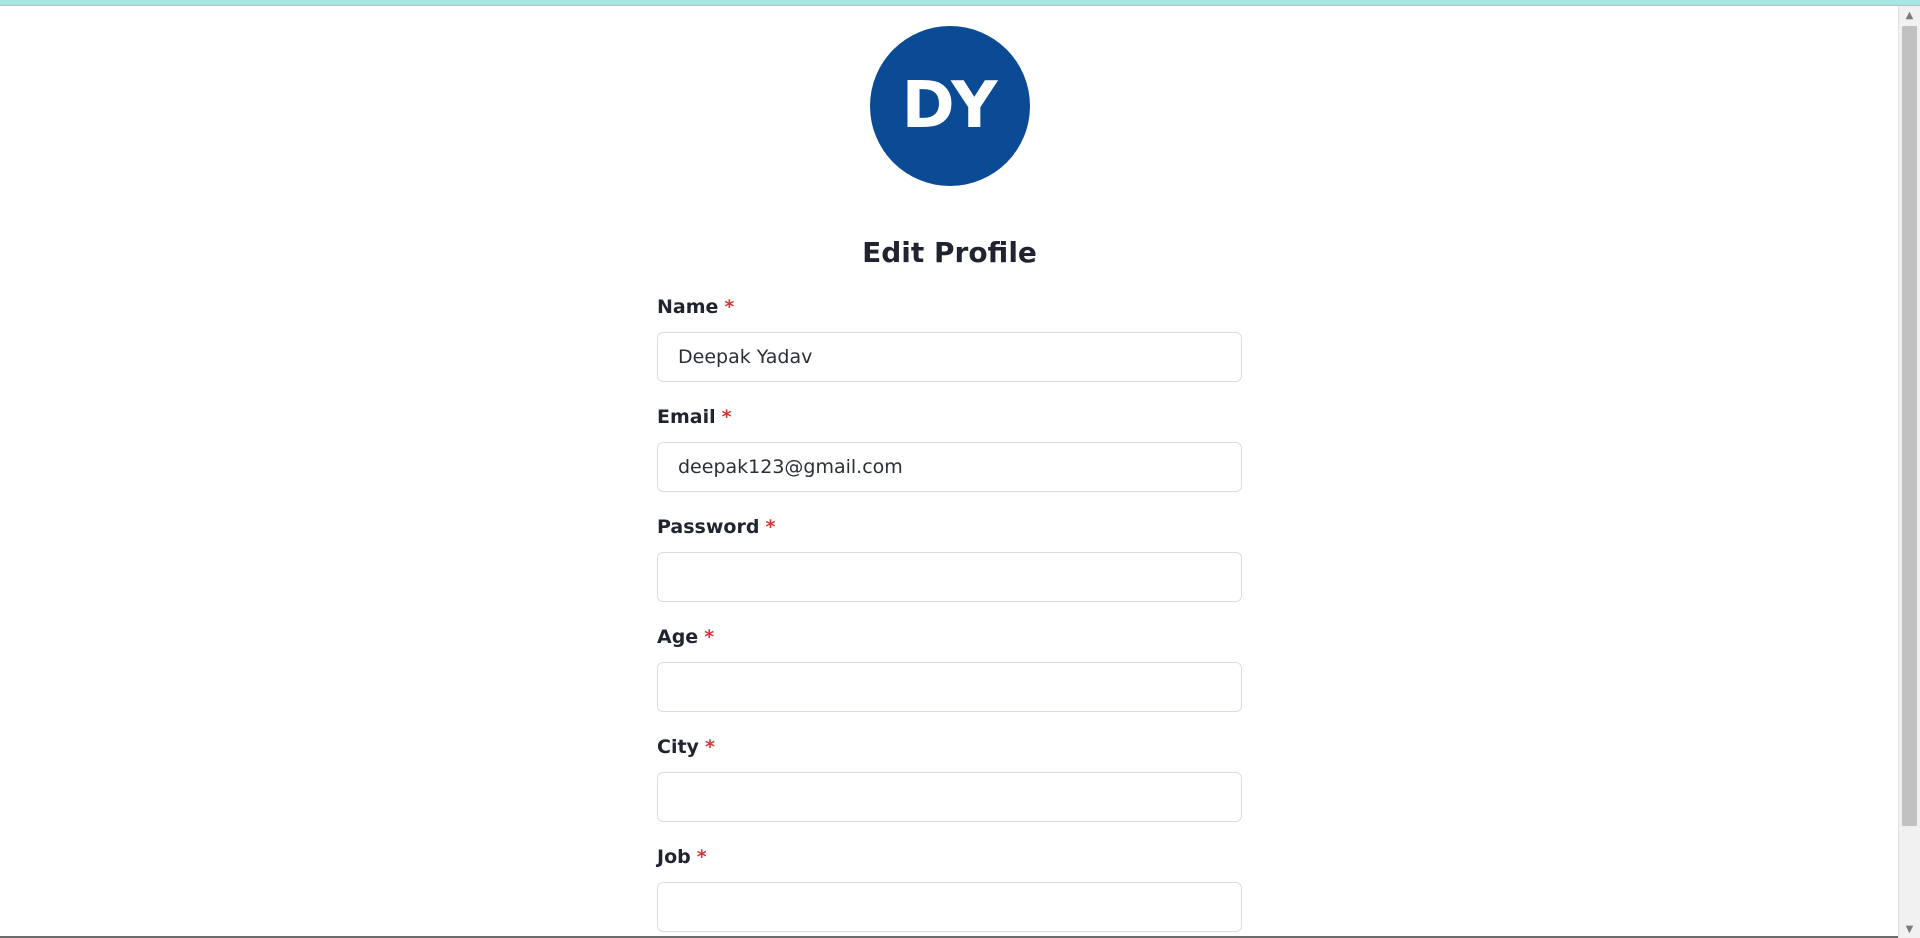  I want to click on password-label: Password *, so click(716, 527).